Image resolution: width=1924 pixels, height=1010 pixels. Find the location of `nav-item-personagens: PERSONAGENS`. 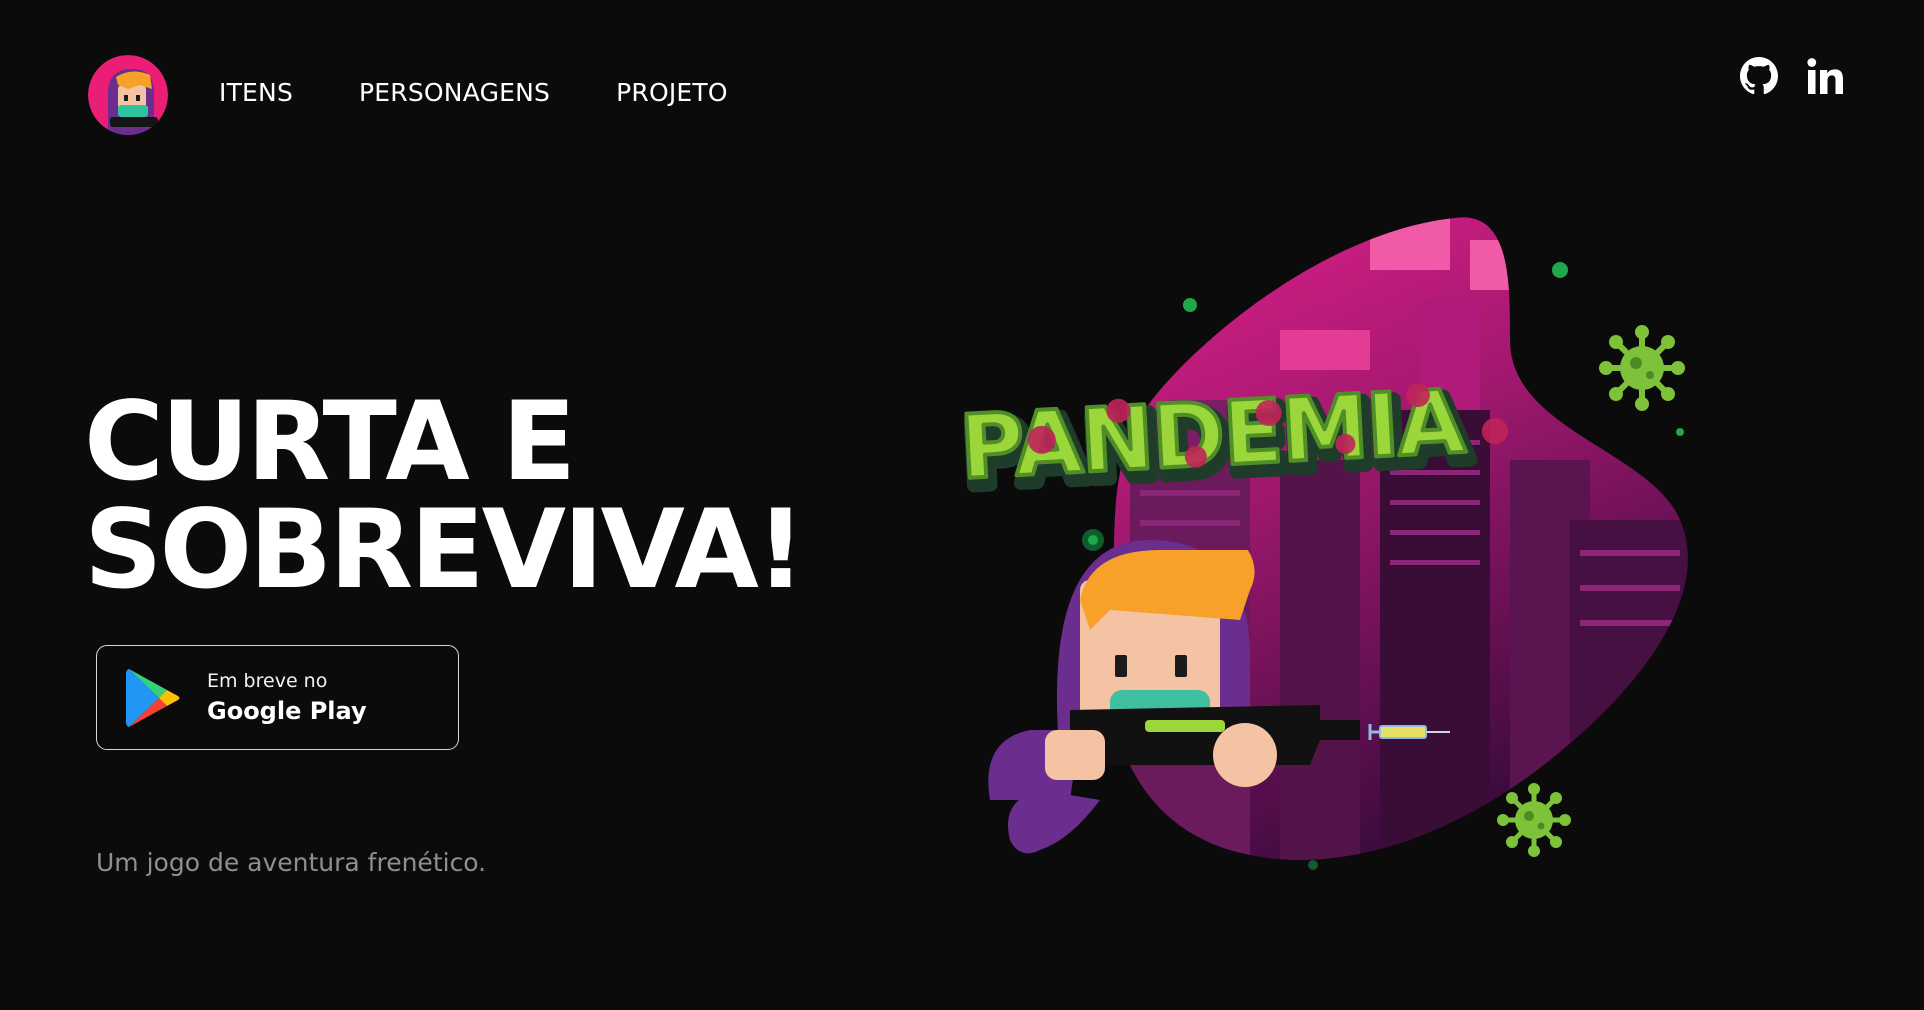

nav-item-personagens: PERSONAGENS is located at coordinates (454, 93).